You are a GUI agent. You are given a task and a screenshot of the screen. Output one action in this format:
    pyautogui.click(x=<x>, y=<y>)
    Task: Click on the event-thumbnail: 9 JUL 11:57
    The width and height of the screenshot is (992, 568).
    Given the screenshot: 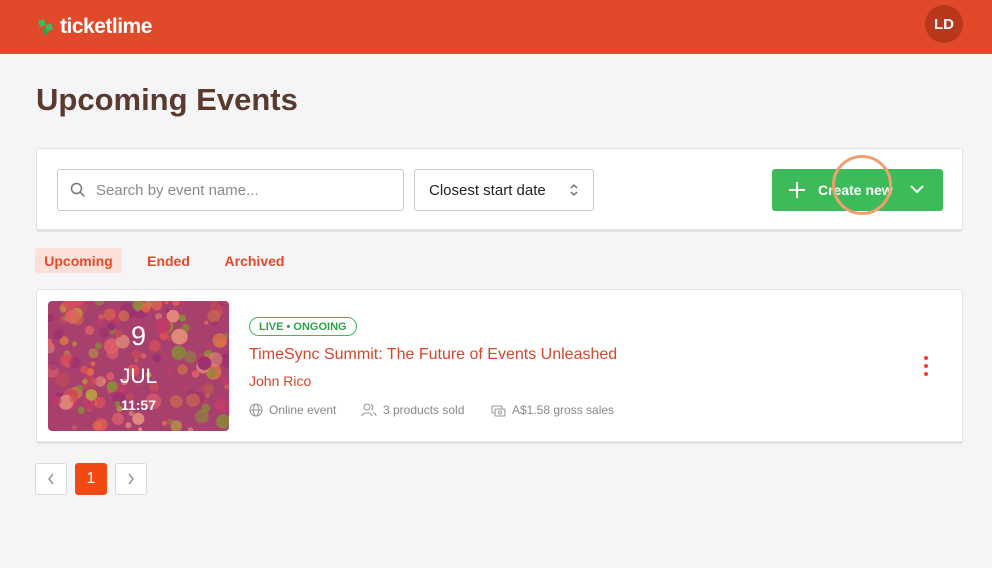 What is the action you would take?
    pyautogui.click(x=138, y=366)
    